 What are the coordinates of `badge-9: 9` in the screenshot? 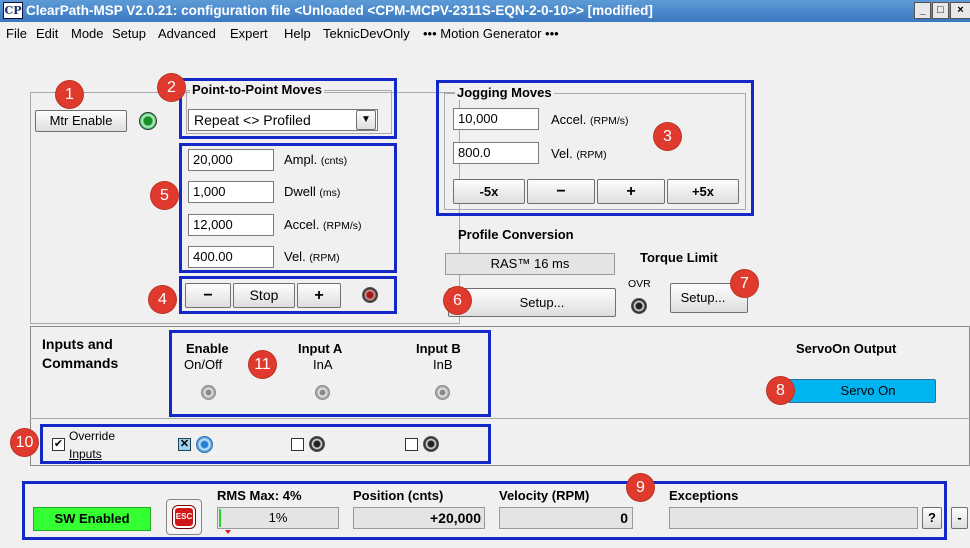 It's located at (640, 487).